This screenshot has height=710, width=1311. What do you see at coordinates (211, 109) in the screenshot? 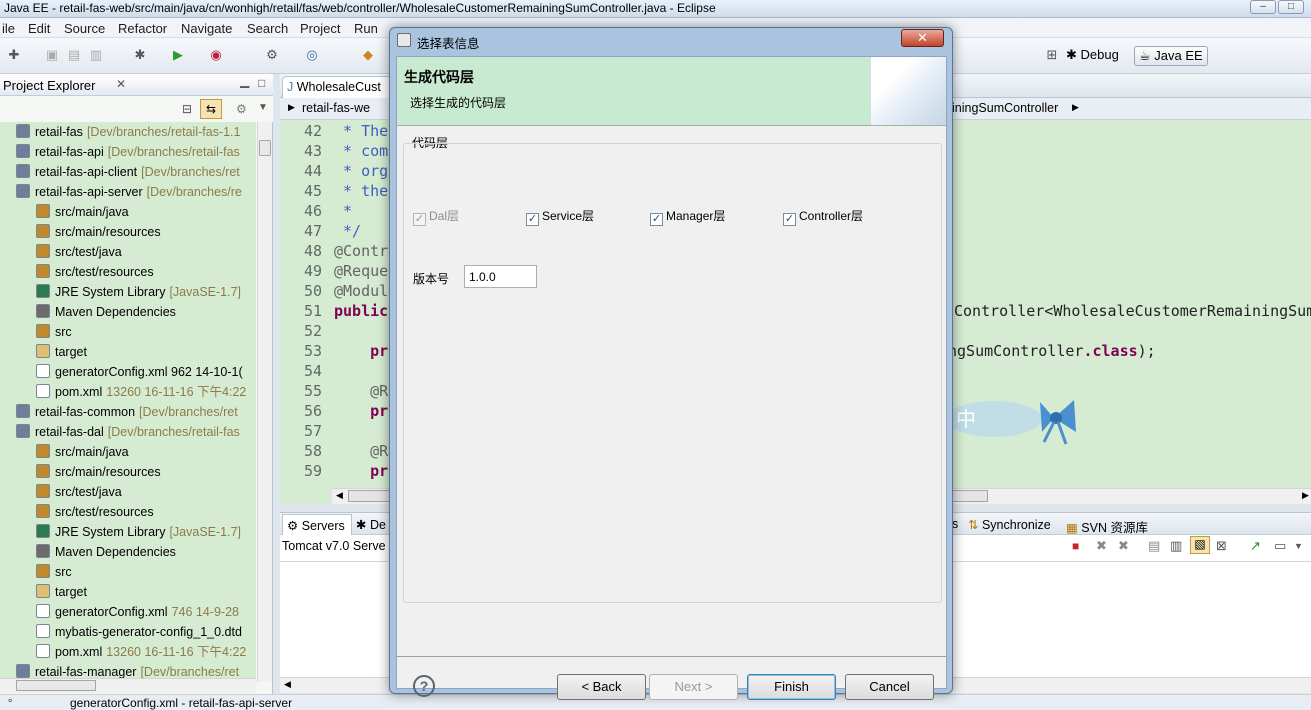
I see `link-with-editor-icon: ⇆` at bounding box center [211, 109].